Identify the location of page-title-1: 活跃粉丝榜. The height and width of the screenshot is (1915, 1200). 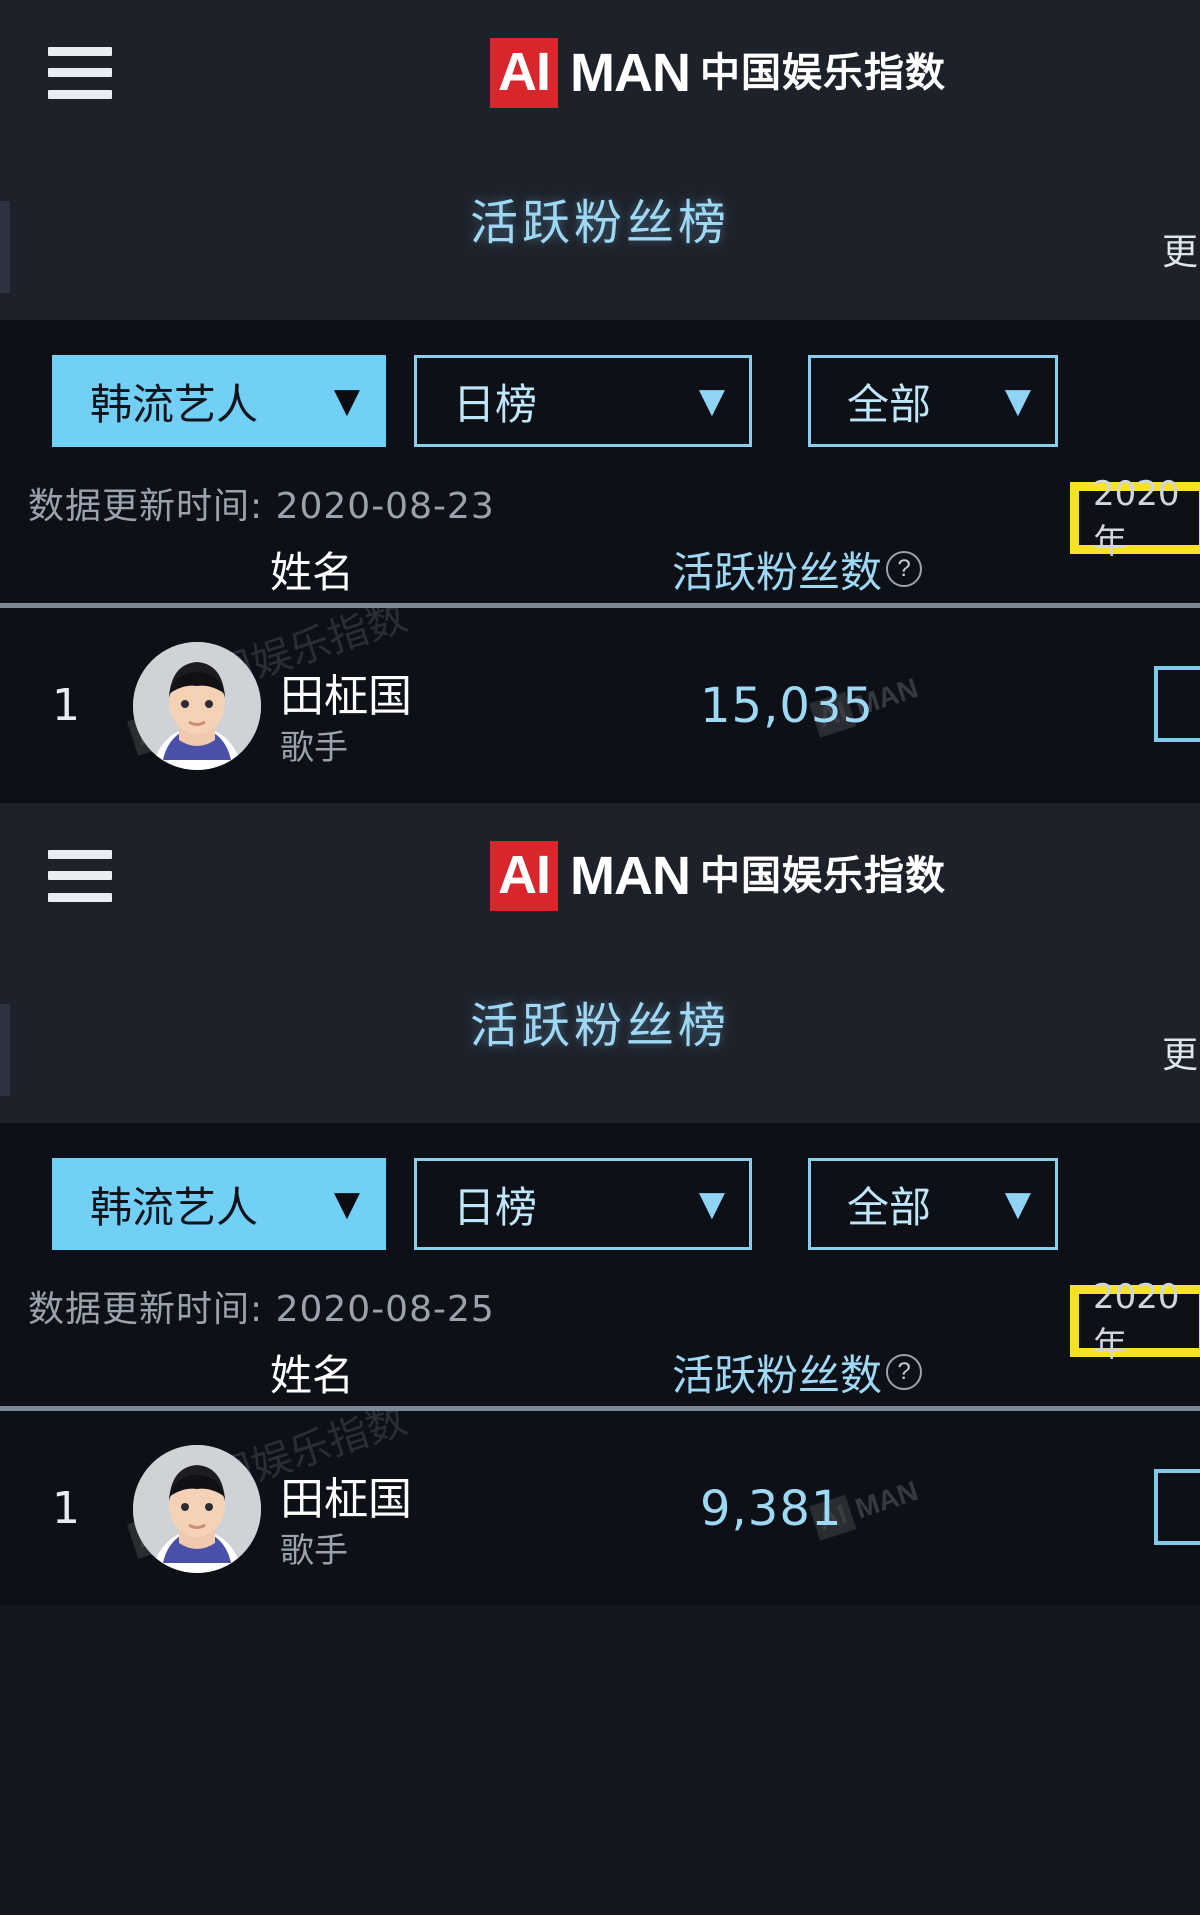
(599, 223).